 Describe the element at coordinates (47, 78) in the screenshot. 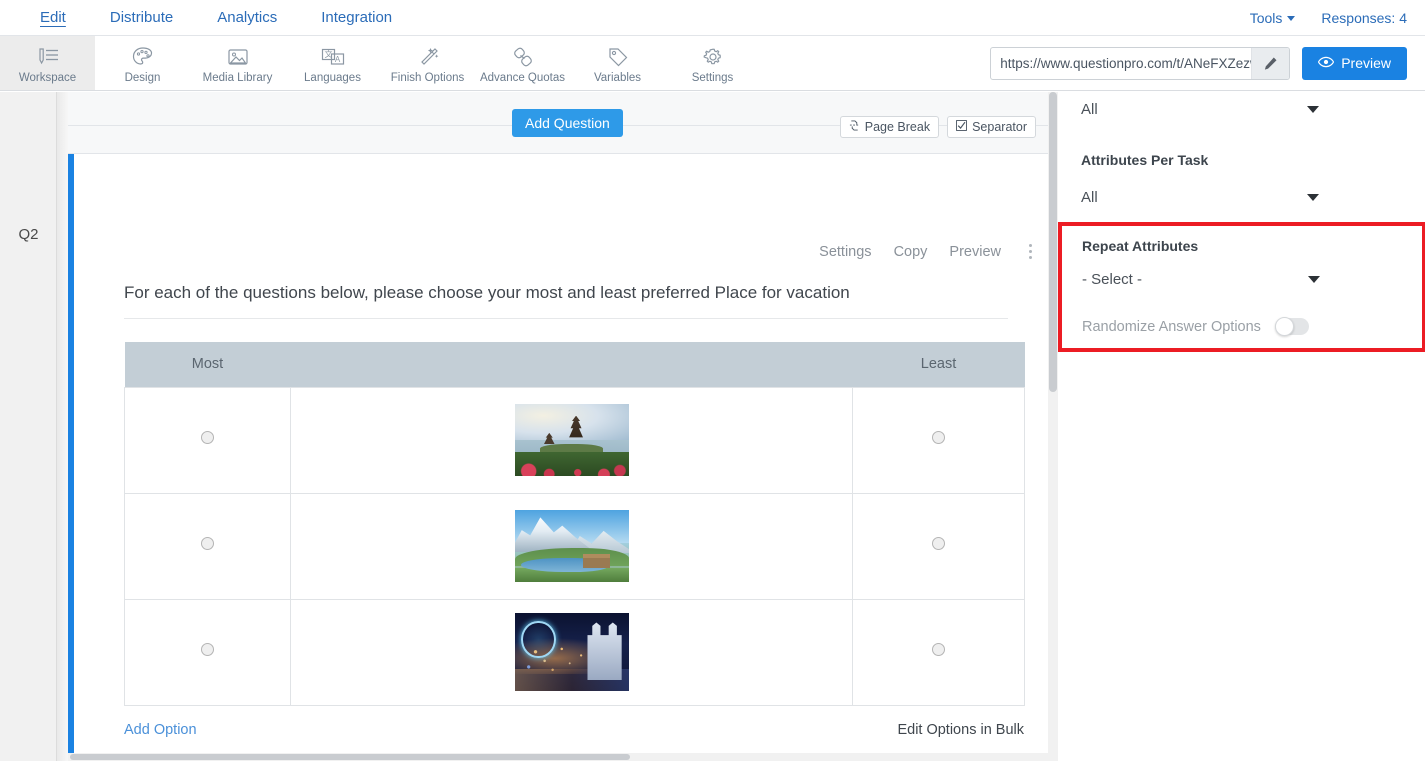

I see `toolbar-tab-workspace-label: Workspace` at that location.